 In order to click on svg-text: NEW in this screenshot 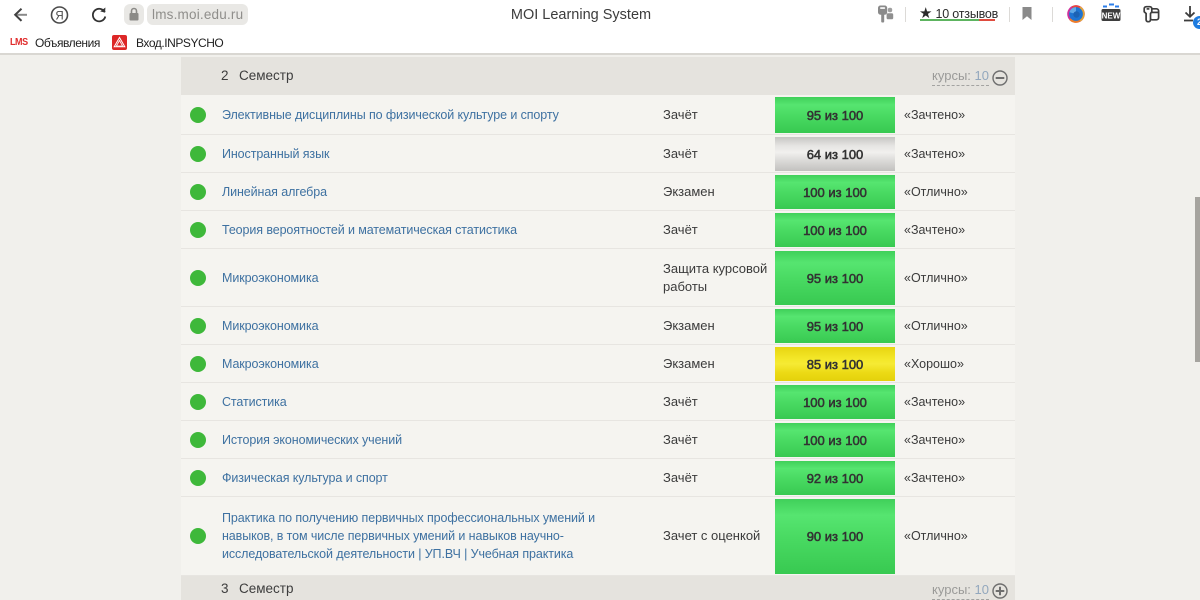, I will do `click(1111, 15)`.